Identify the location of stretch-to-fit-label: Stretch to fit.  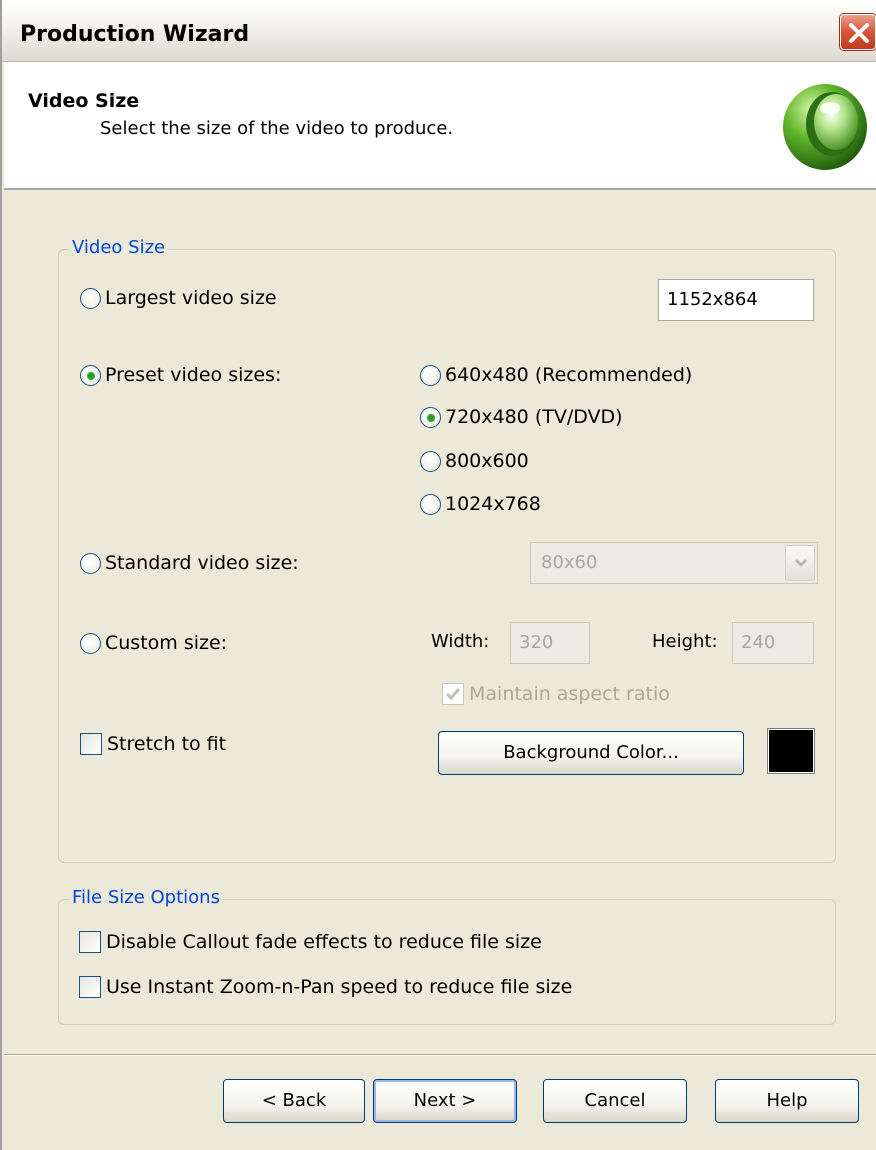
(167, 744).